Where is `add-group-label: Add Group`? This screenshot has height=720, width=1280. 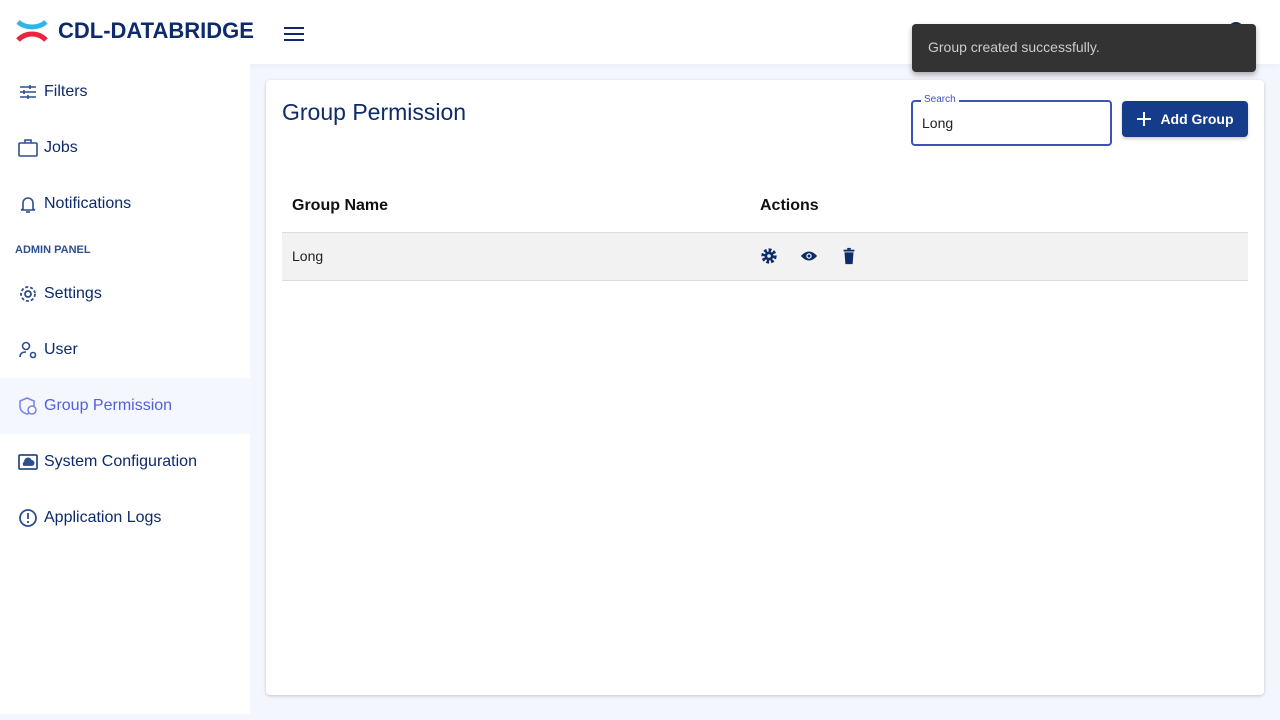
add-group-label: Add Group is located at coordinates (1197, 119).